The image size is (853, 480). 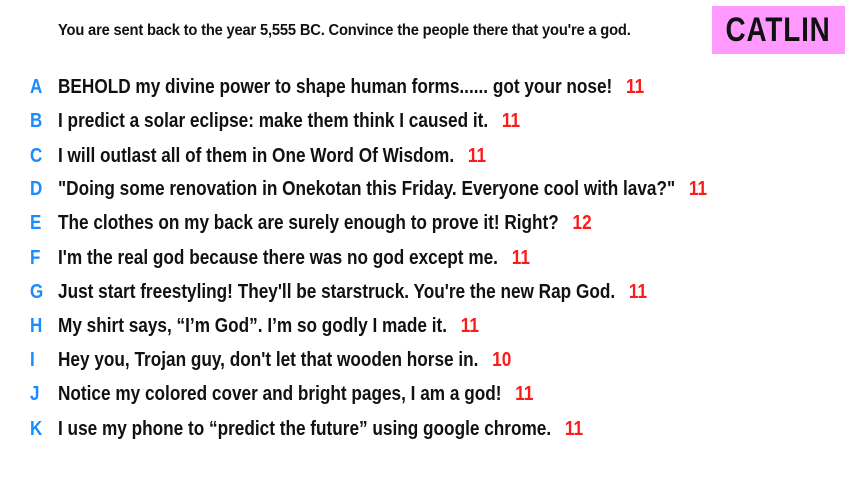 I want to click on player-name: CATLIN, so click(x=778, y=29).